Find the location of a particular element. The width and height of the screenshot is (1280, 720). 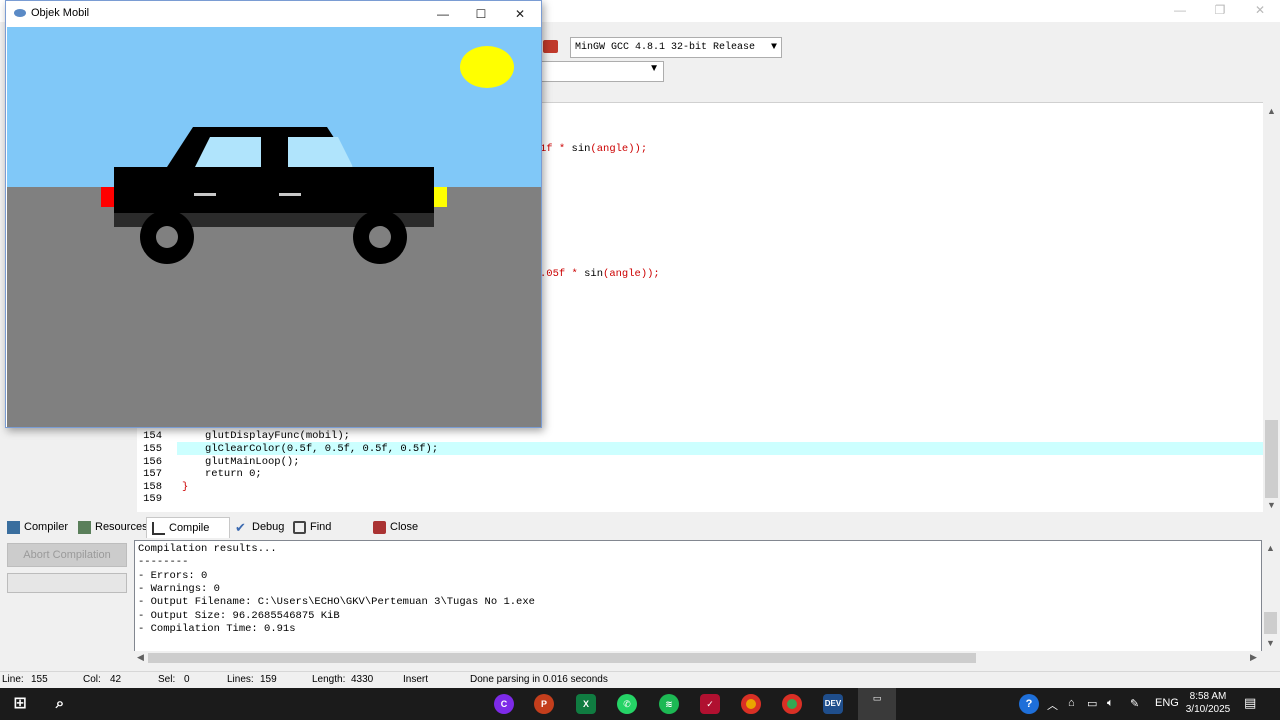

headlight is located at coordinates (440, 197).